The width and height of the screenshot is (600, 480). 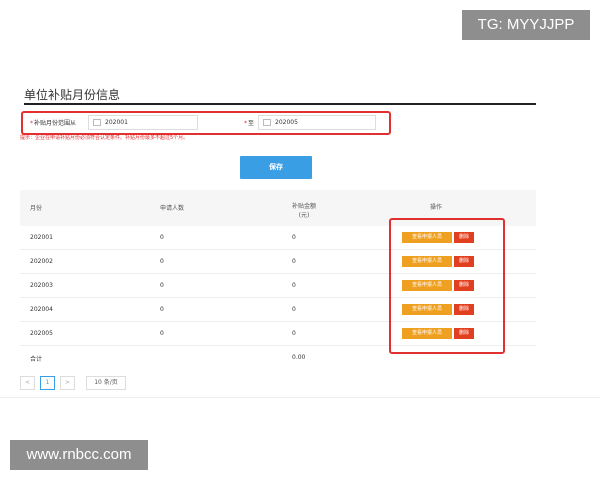 What do you see at coordinates (299, 357) in the screenshot?
I see `total-amount: 0.00` at bounding box center [299, 357].